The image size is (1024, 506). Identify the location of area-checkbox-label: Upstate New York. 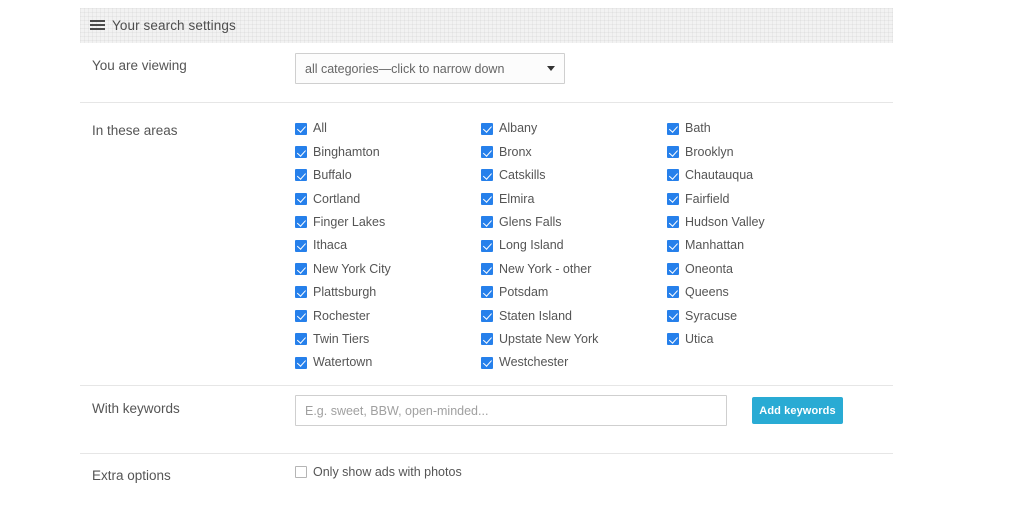
(549, 338).